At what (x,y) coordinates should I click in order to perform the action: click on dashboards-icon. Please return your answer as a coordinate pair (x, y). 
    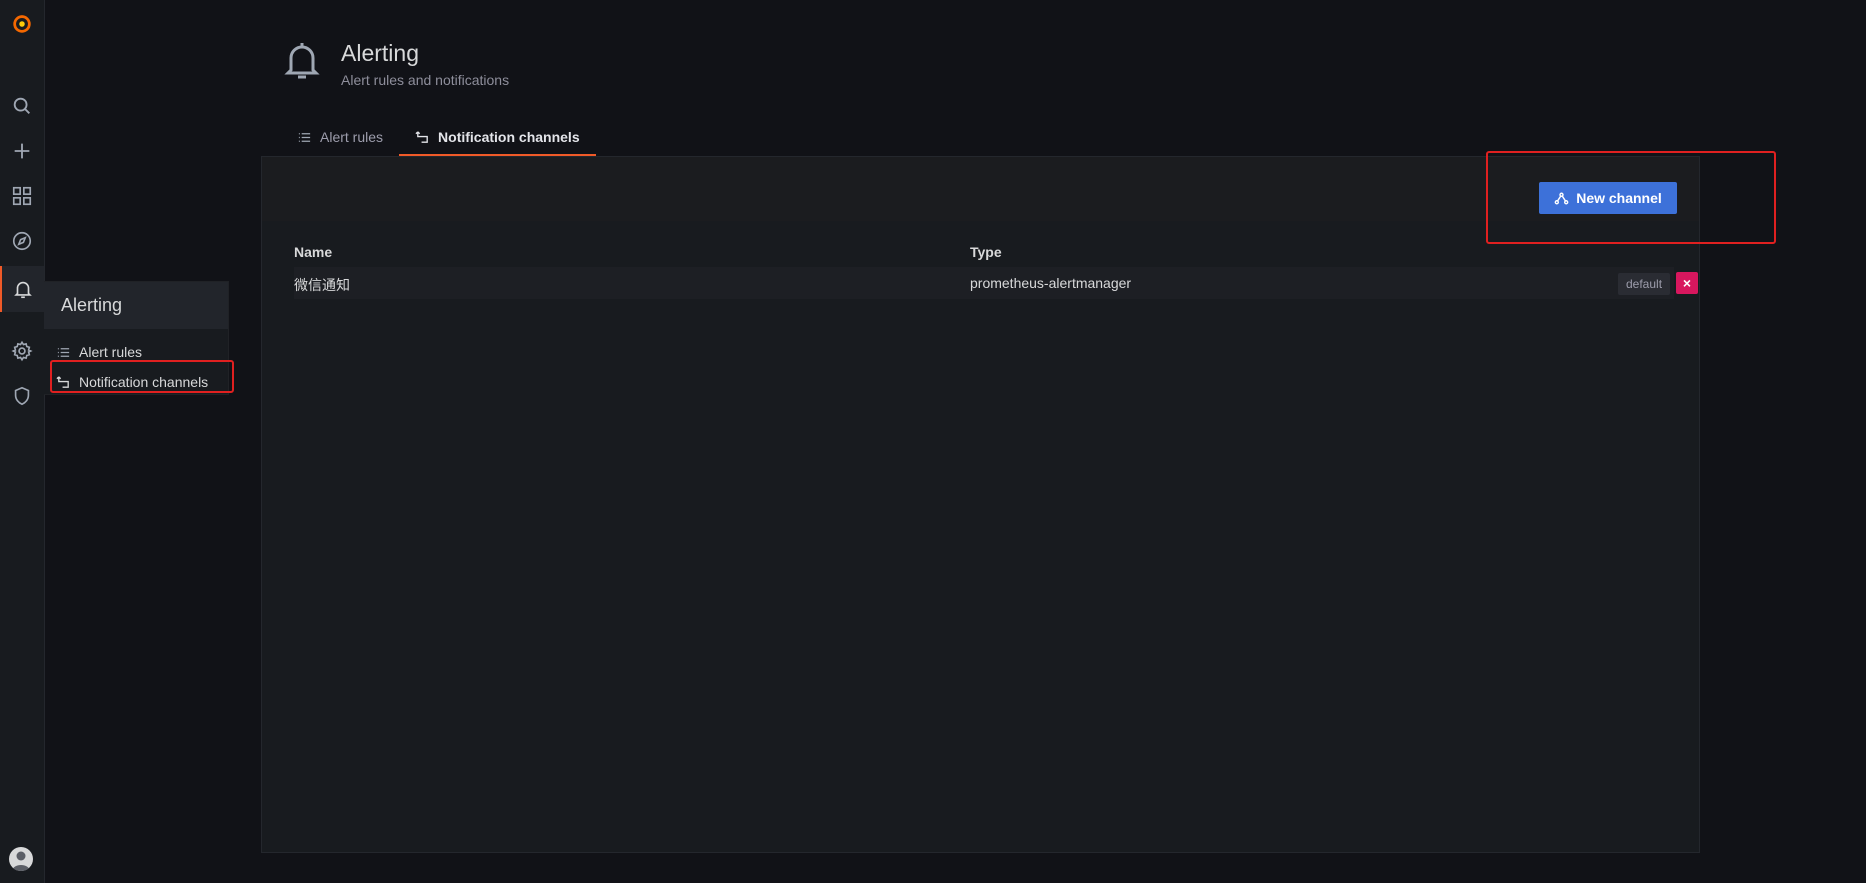
    Looking at the image, I should click on (22, 196).